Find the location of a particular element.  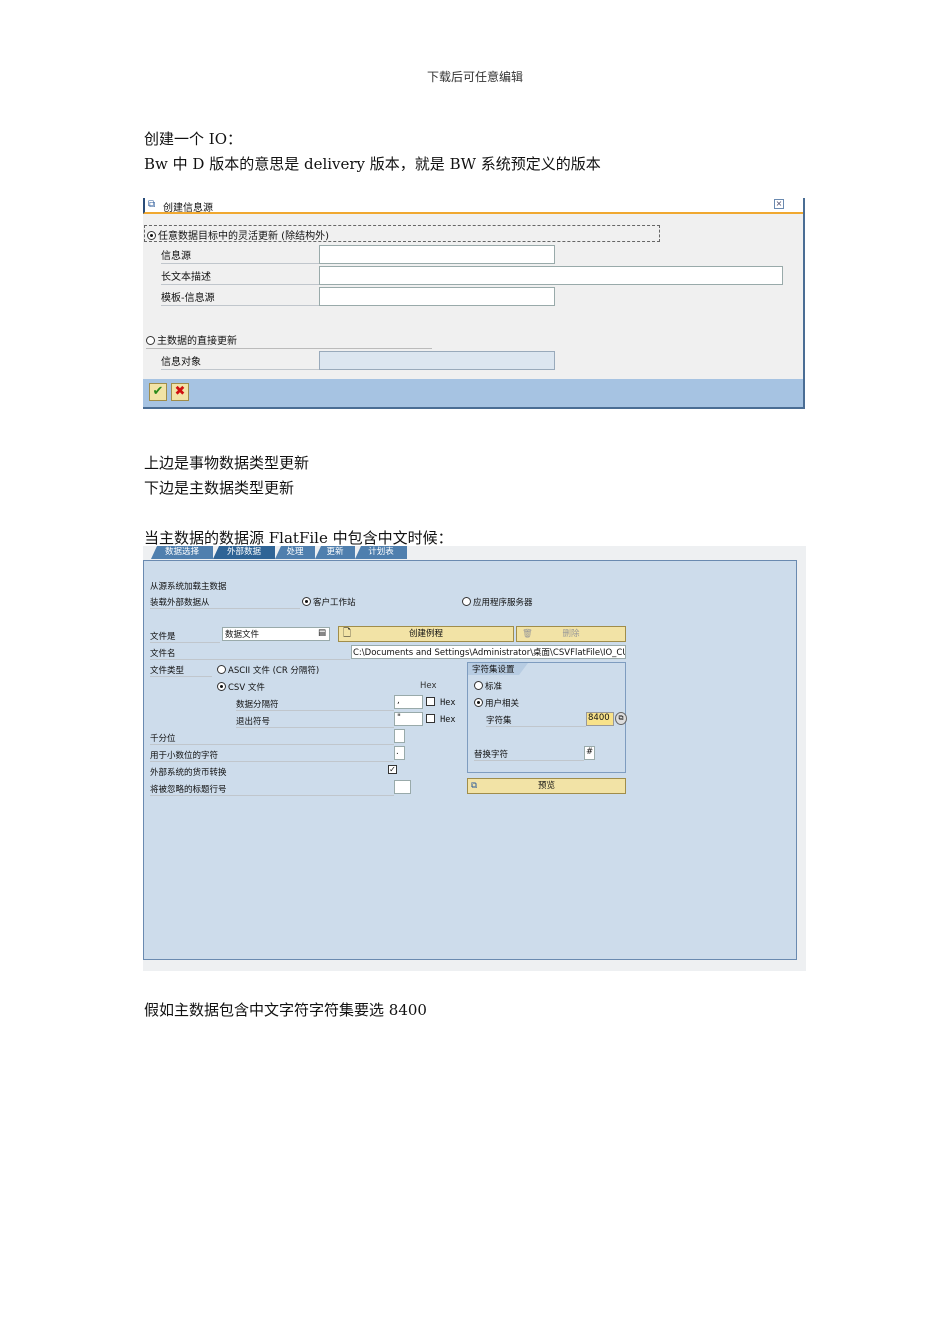

radio-label: 标准 is located at coordinates (494, 687).